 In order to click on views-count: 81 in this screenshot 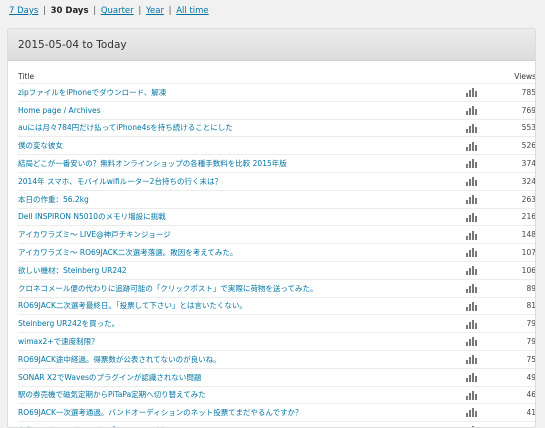, I will do `click(510, 305)`.